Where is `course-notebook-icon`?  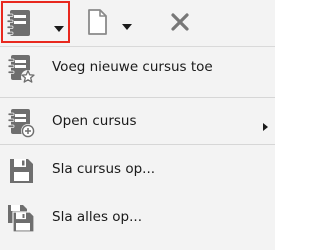
course-notebook-icon is located at coordinates (20, 25).